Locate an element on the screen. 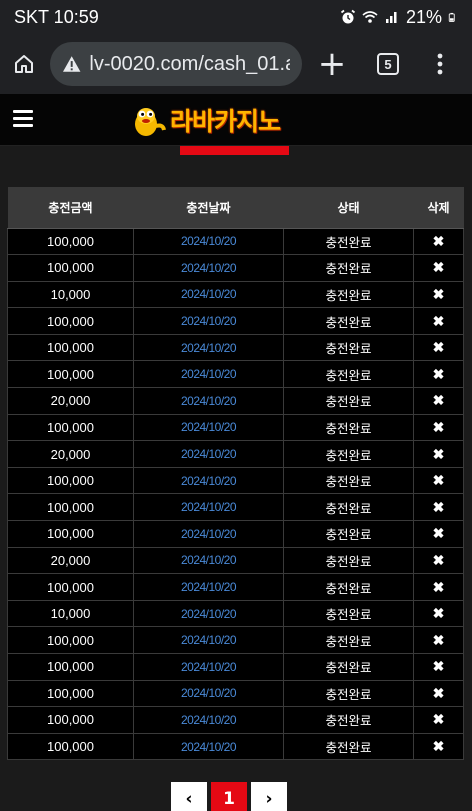 This screenshot has height=811, width=472. plus-icon: + is located at coordinates (332, 64).